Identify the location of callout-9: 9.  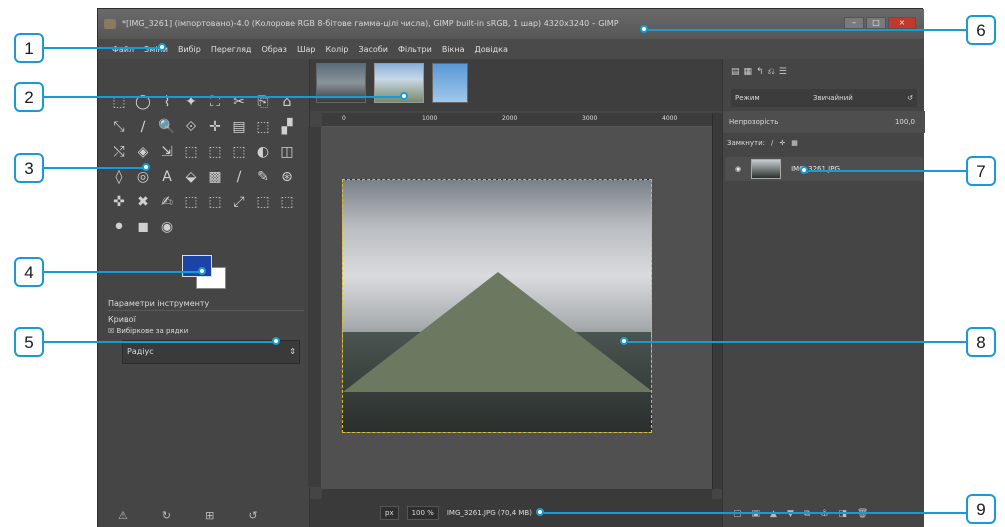
(981, 509).